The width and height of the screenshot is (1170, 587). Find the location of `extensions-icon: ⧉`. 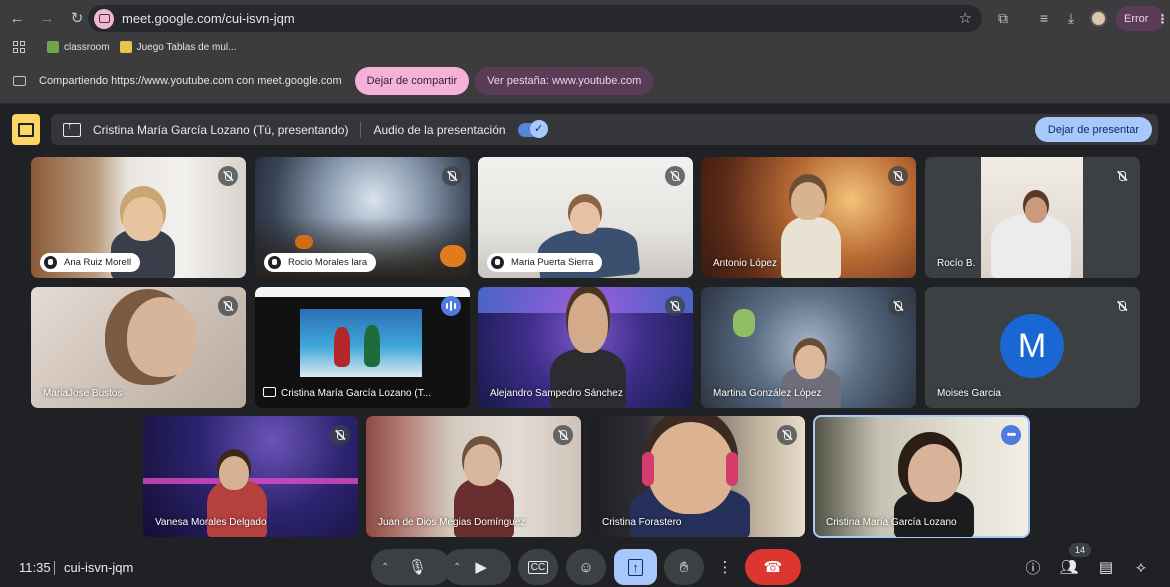

extensions-icon: ⧉ is located at coordinates (1003, 18).